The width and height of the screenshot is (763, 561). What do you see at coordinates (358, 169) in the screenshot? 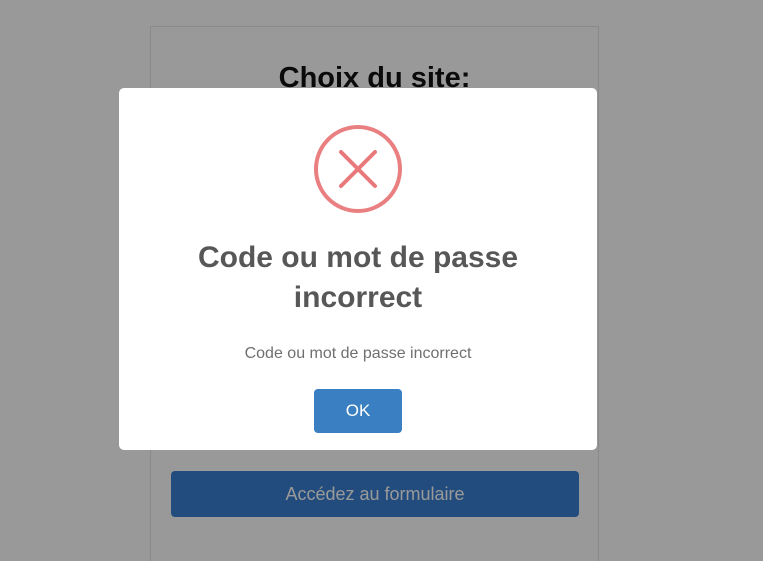
I see `error-x-icon` at bounding box center [358, 169].